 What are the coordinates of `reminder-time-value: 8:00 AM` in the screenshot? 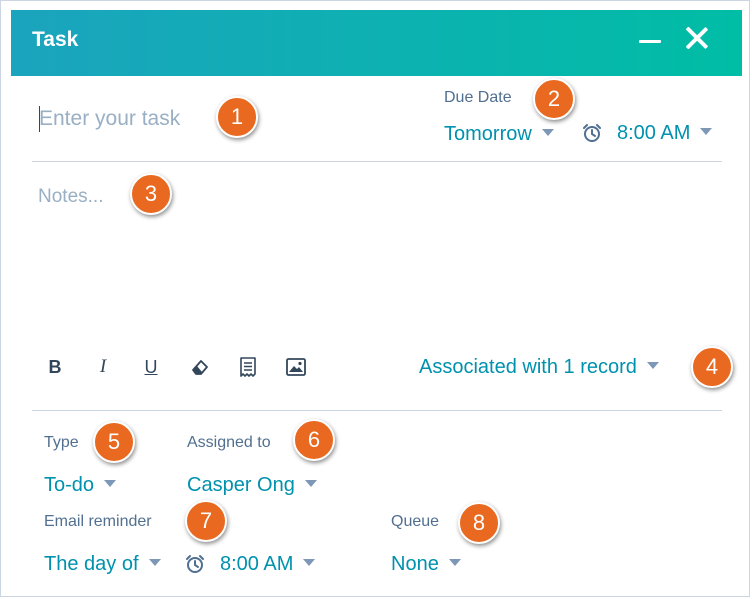 It's located at (257, 564).